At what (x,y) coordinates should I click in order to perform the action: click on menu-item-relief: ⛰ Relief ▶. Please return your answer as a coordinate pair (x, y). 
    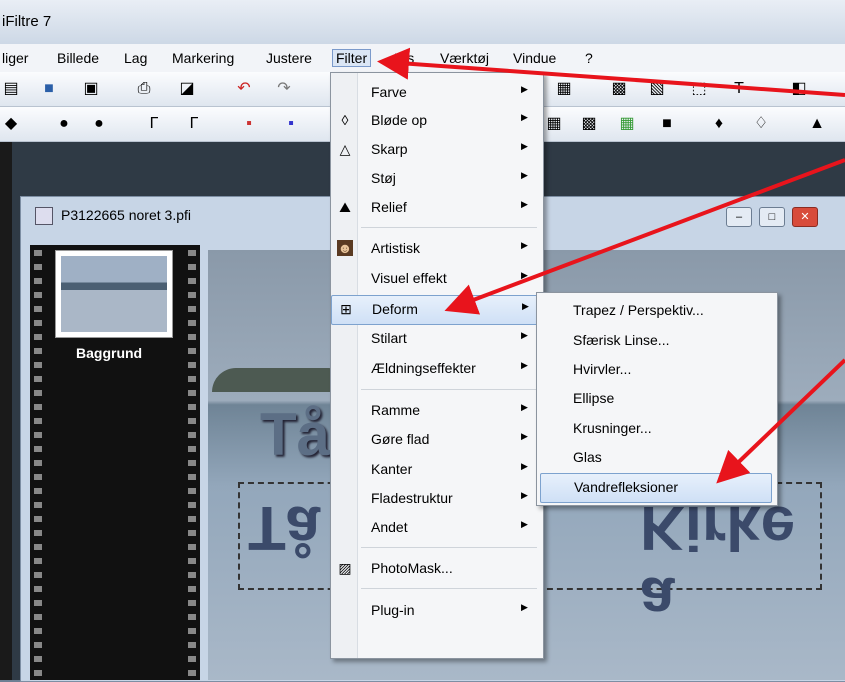
    Looking at the image, I should click on (437, 208).